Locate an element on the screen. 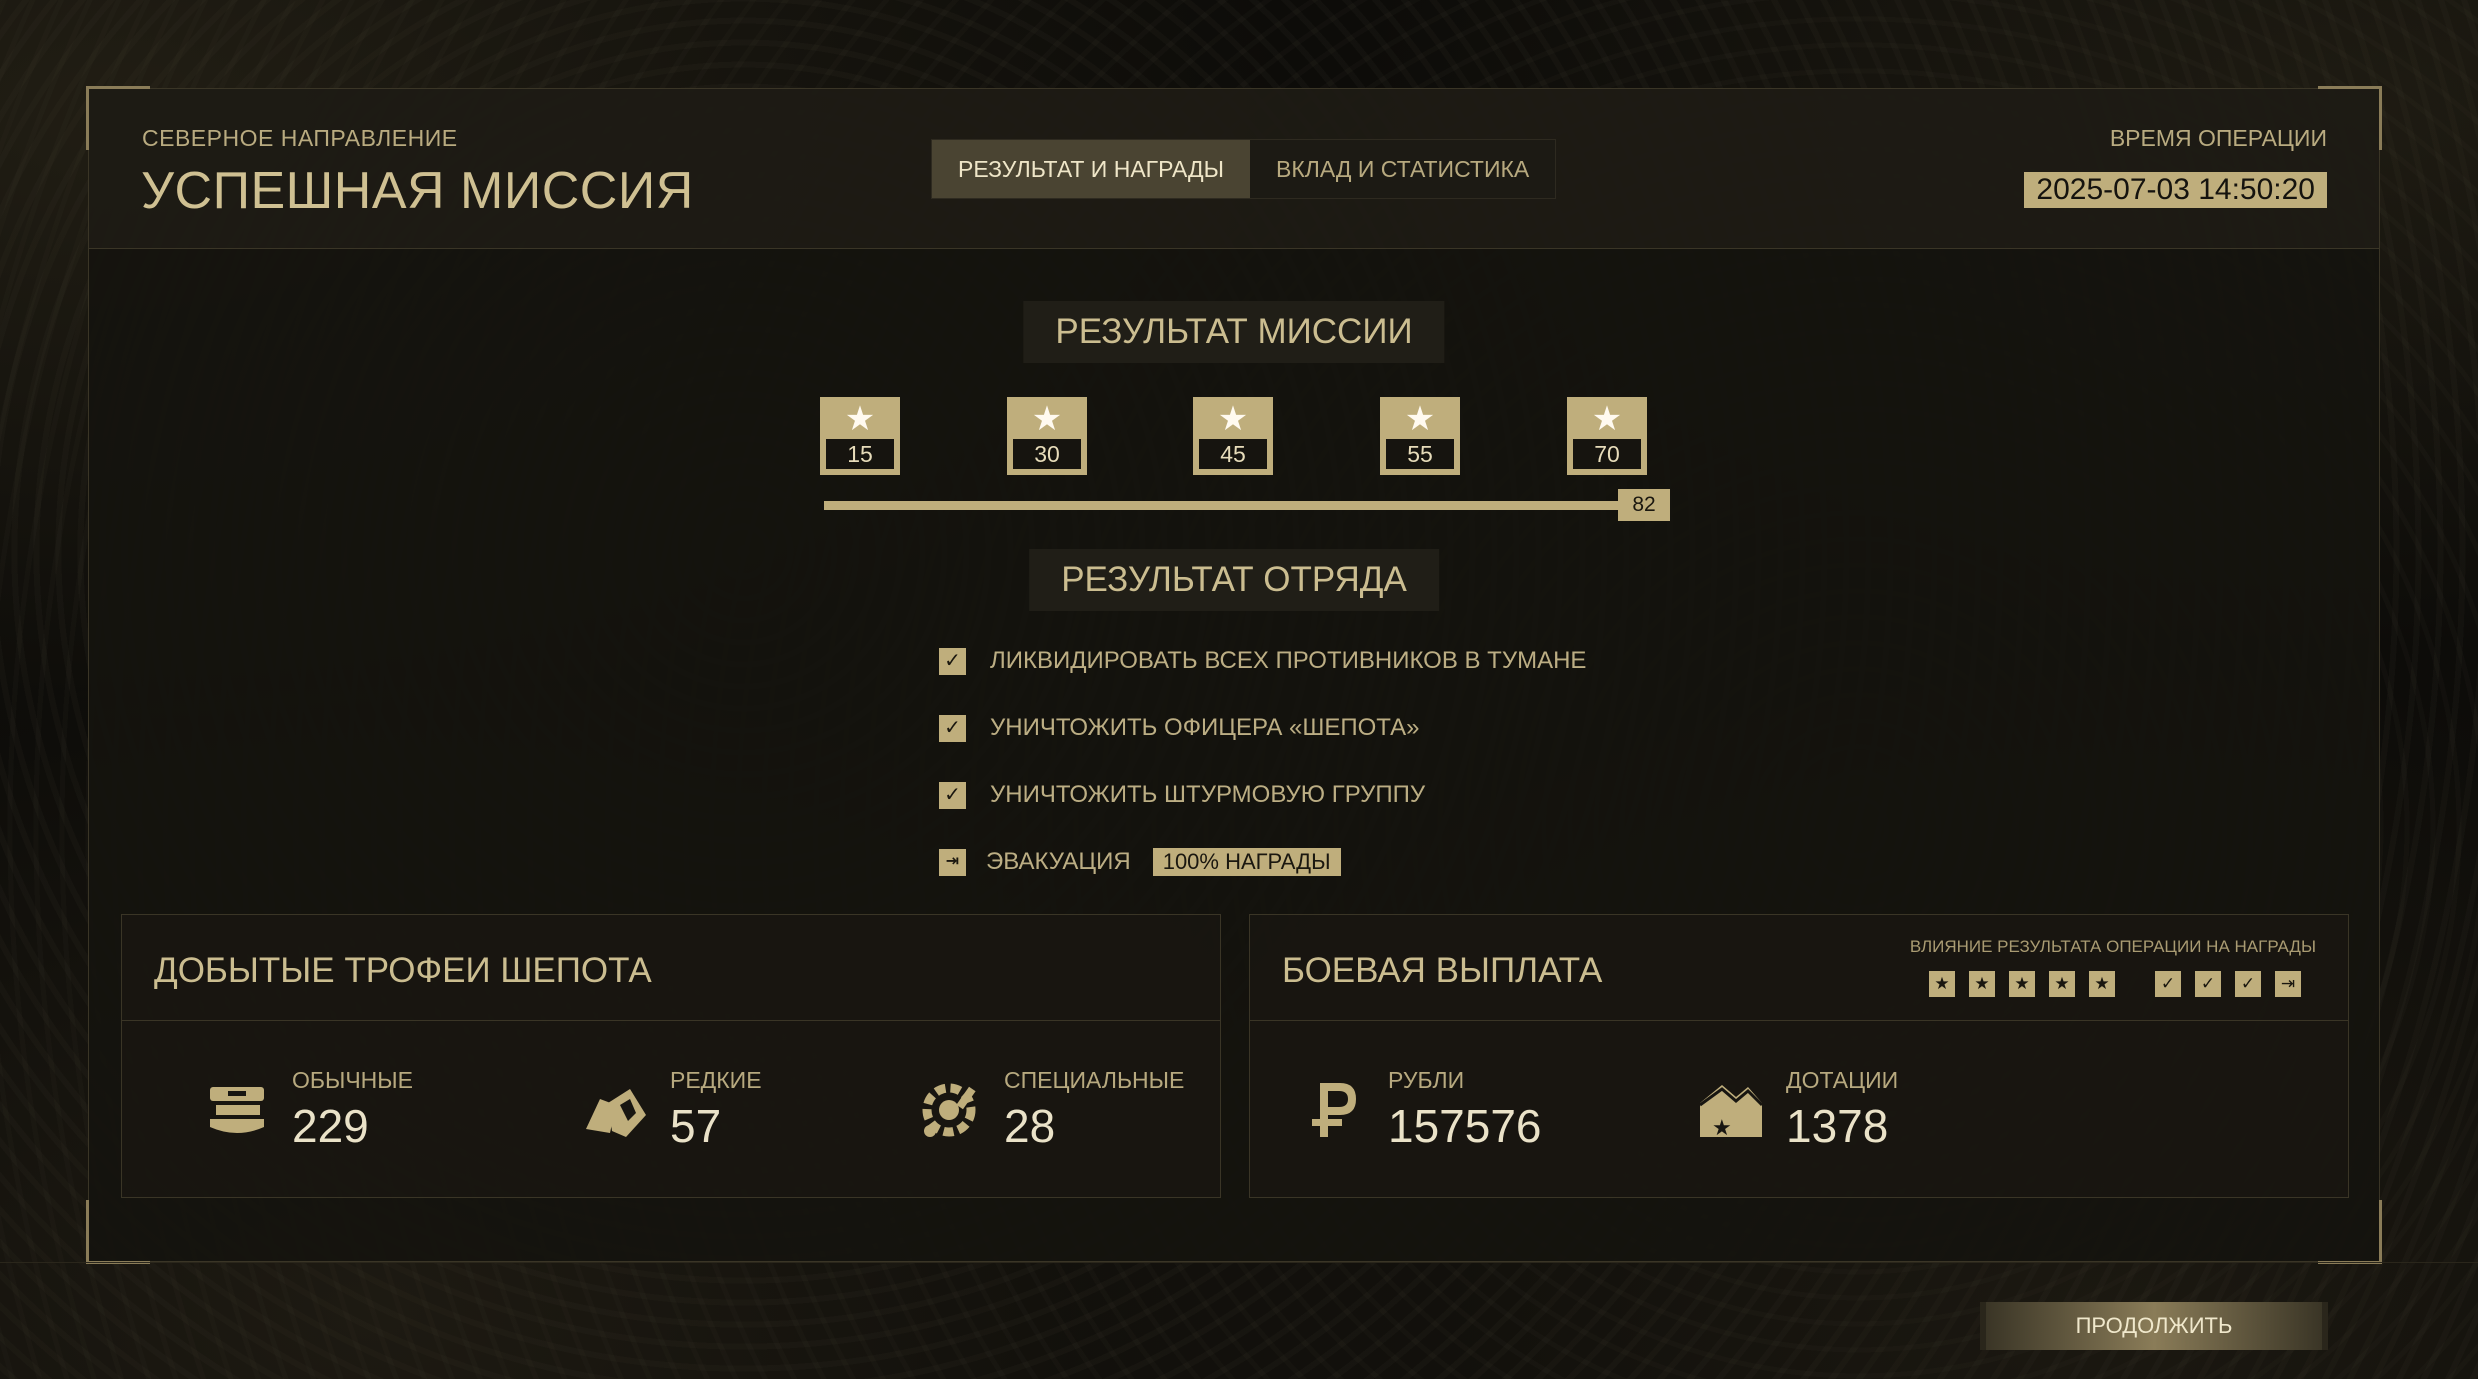 Image resolution: width=2478 pixels, height=1379 pixels. payout-label: ДОТАЦИИ is located at coordinates (1842, 1080).